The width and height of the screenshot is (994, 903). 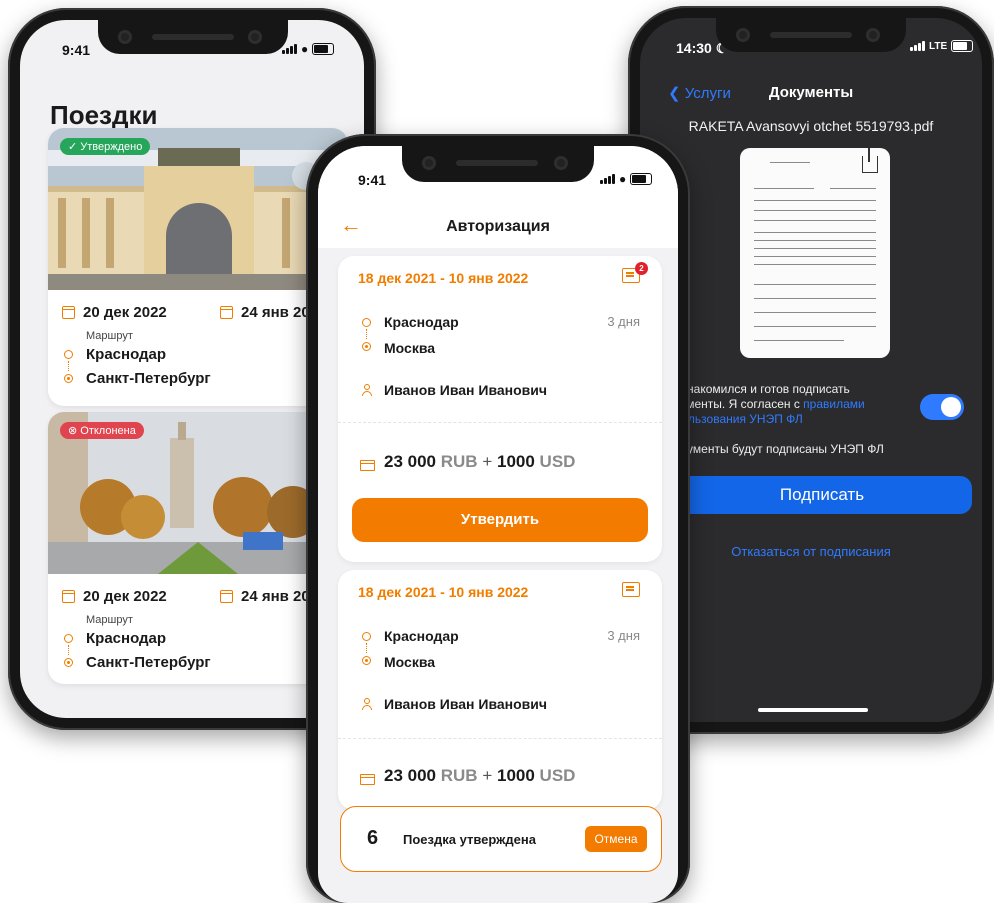 I want to click on amount-rub: 23 000, so click(x=410, y=775).